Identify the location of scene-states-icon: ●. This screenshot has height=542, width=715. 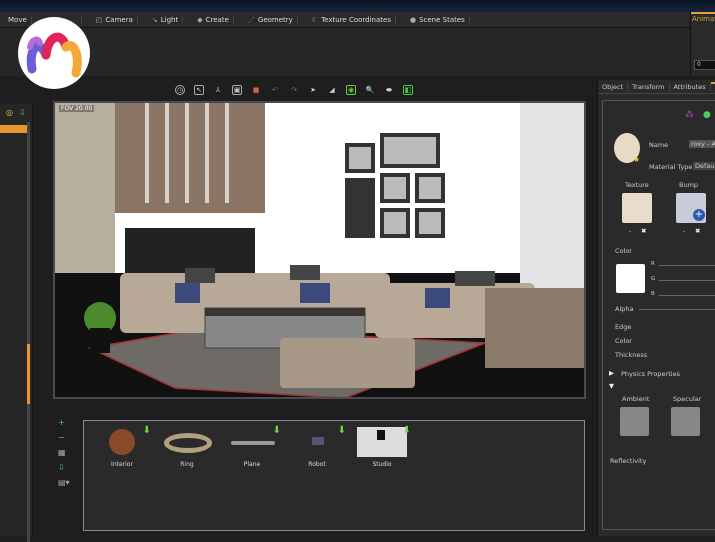
(413, 19).